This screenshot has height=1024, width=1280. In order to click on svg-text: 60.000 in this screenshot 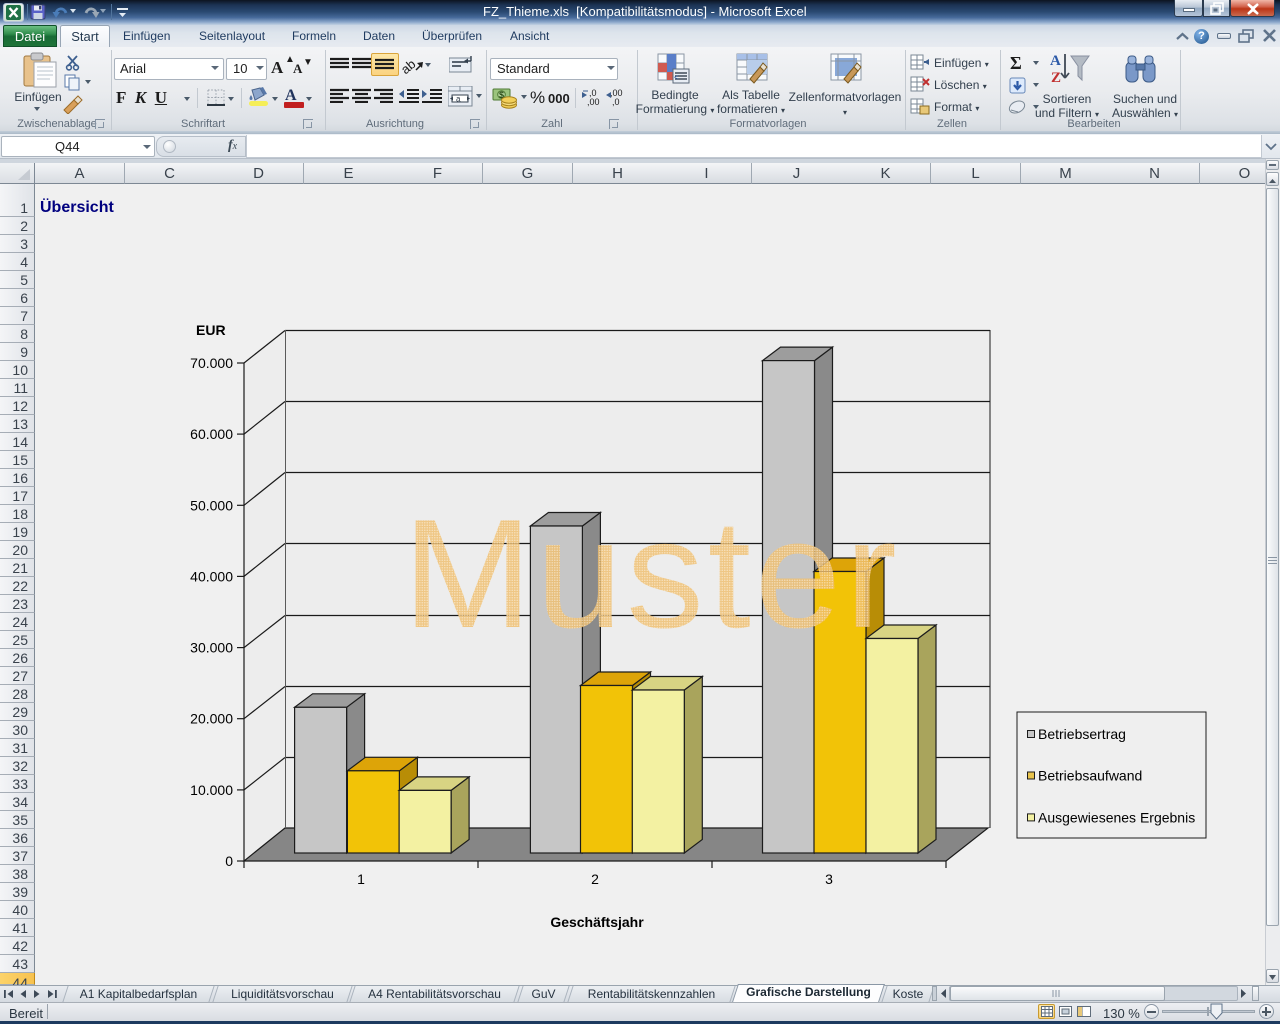, I will do `click(211, 434)`.